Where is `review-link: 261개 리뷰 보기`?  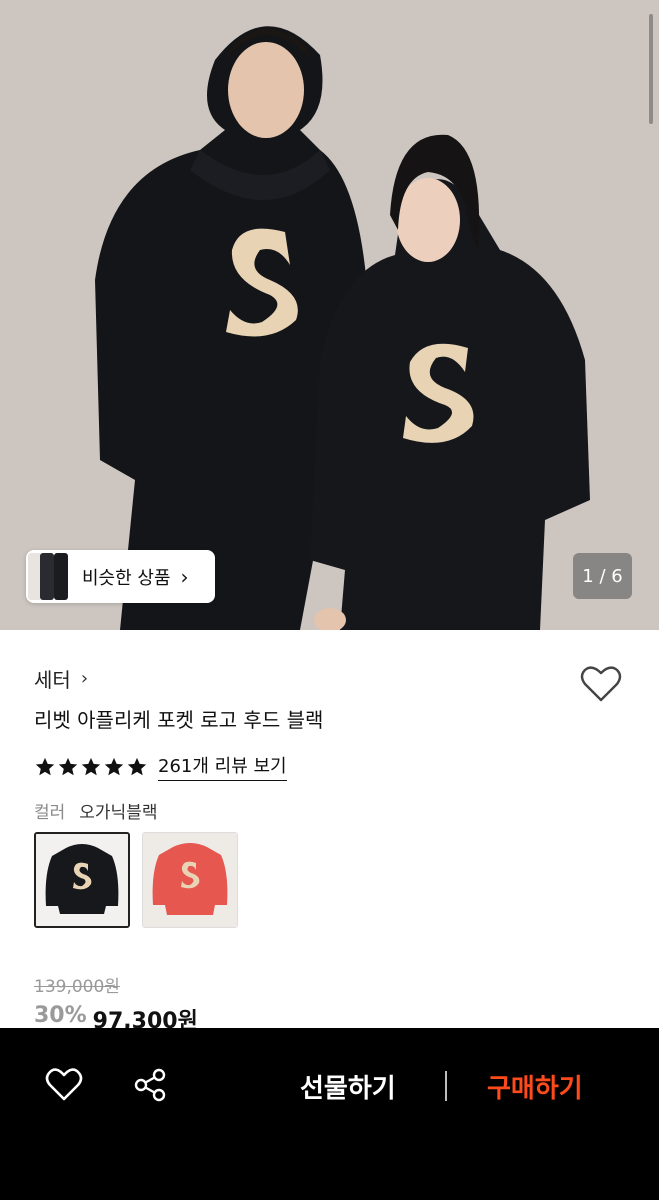
review-link: 261개 리뷰 보기 is located at coordinates (222, 766).